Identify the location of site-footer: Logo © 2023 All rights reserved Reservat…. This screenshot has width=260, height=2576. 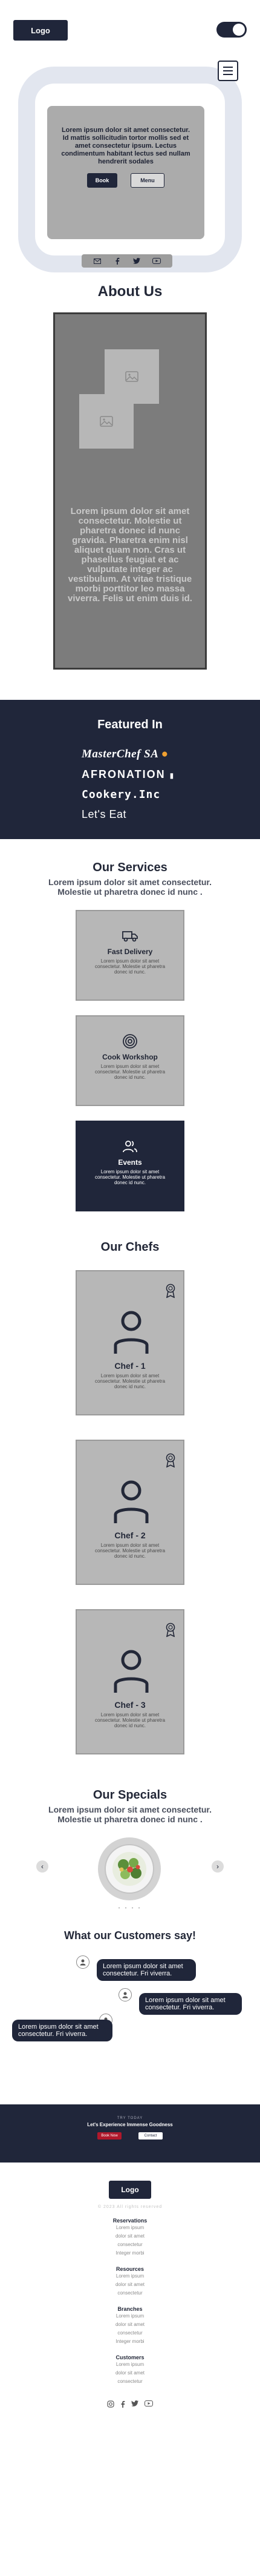
(130, 2297).